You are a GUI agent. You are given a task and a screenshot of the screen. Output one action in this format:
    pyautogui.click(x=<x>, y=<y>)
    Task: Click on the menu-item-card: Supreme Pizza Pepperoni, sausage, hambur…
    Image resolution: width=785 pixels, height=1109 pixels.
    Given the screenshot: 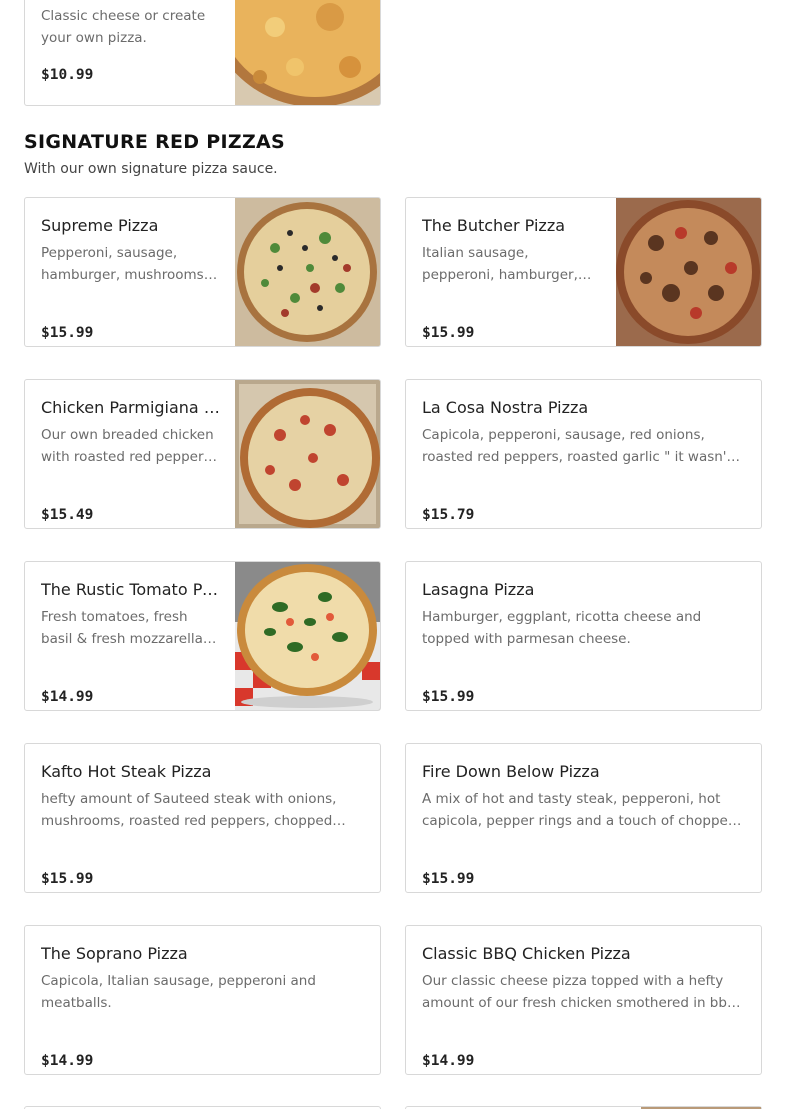 What is the action you would take?
    pyautogui.click(x=202, y=272)
    